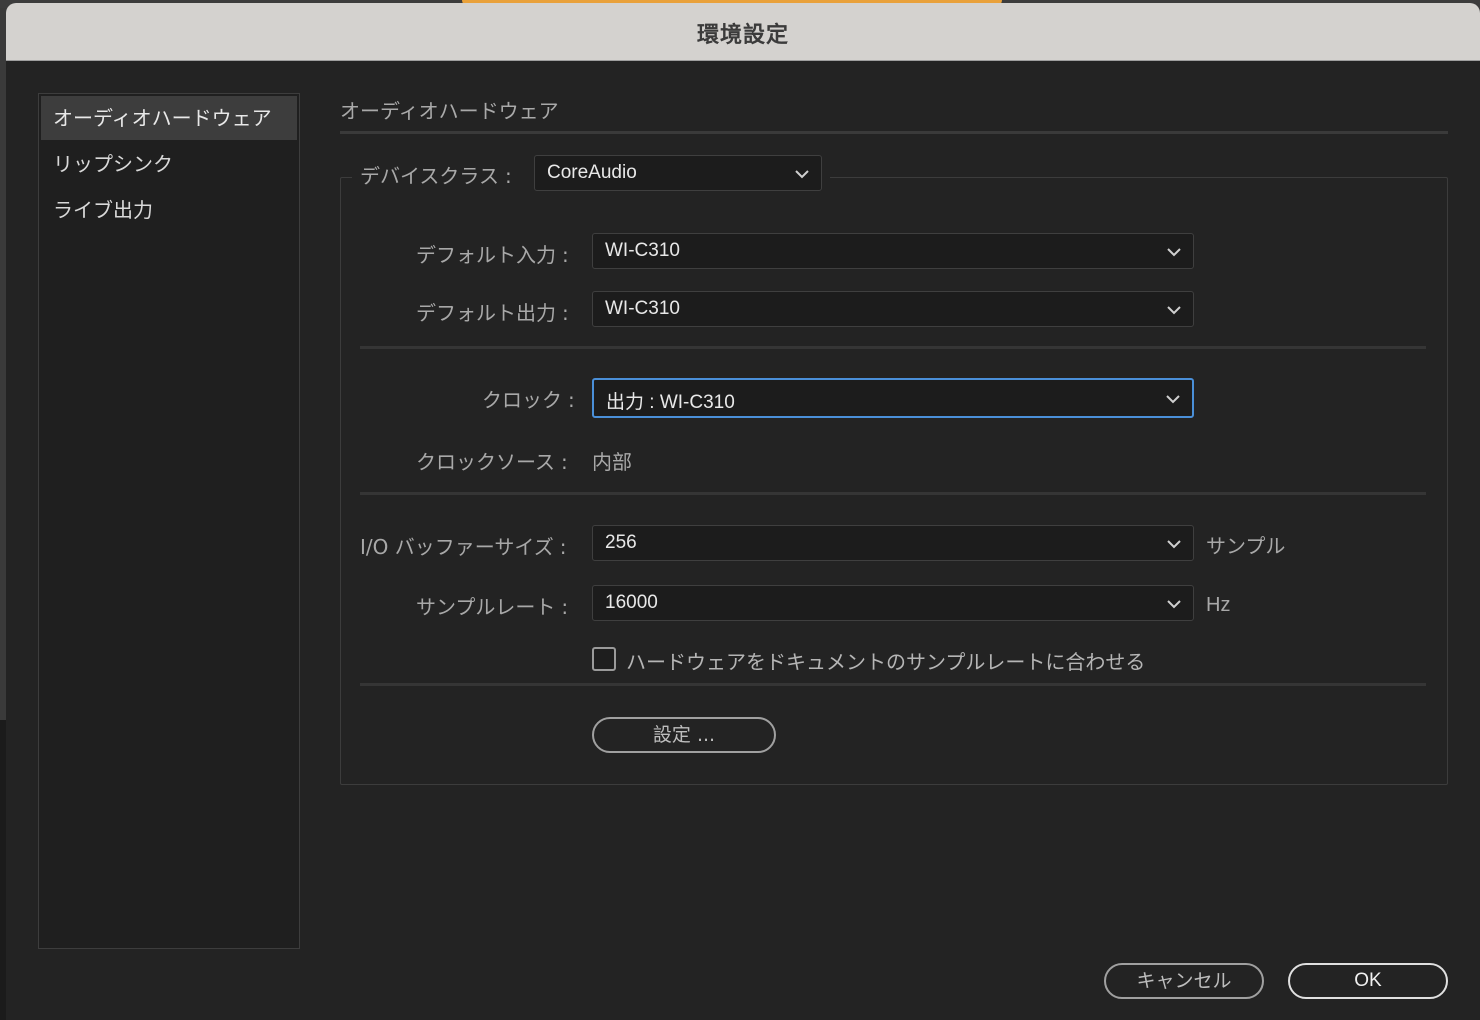 Image resolution: width=1480 pixels, height=1020 pixels. What do you see at coordinates (169, 164) in the screenshot?
I see `sidebar-item-lip-sync: リップシンク` at bounding box center [169, 164].